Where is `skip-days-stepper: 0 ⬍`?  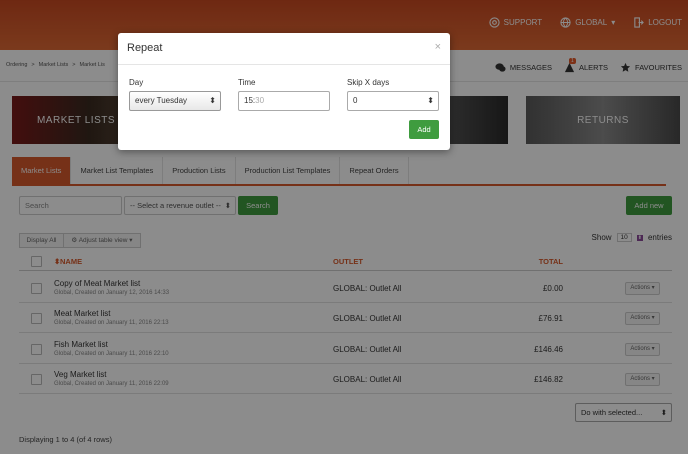
skip-days-stepper: 0 ⬍ is located at coordinates (393, 101).